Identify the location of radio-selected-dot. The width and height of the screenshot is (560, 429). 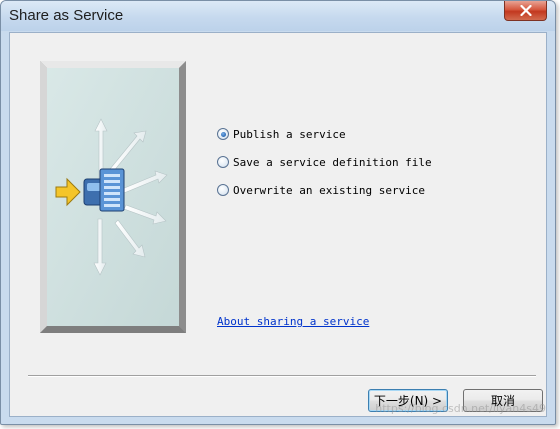
(223, 134).